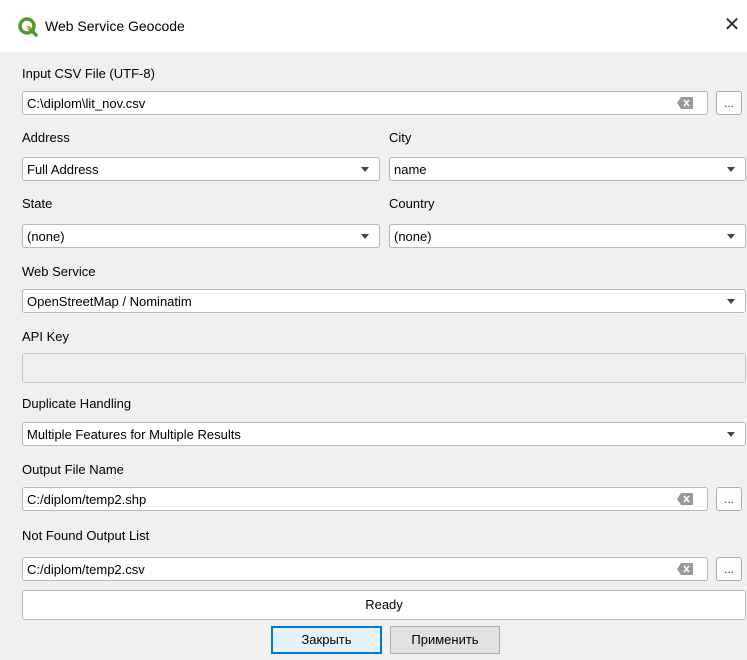  What do you see at coordinates (384, 434) in the screenshot?
I see `duplicate-handling-select: Multiple Features for Multiple Results` at bounding box center [384, 434].